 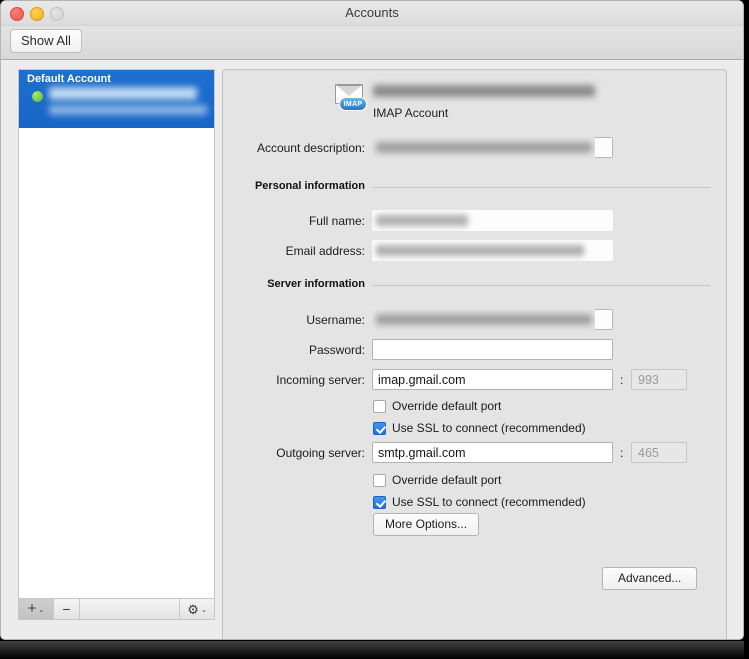 I want to click on window-drop-shadow, so click(x=372, y=650).